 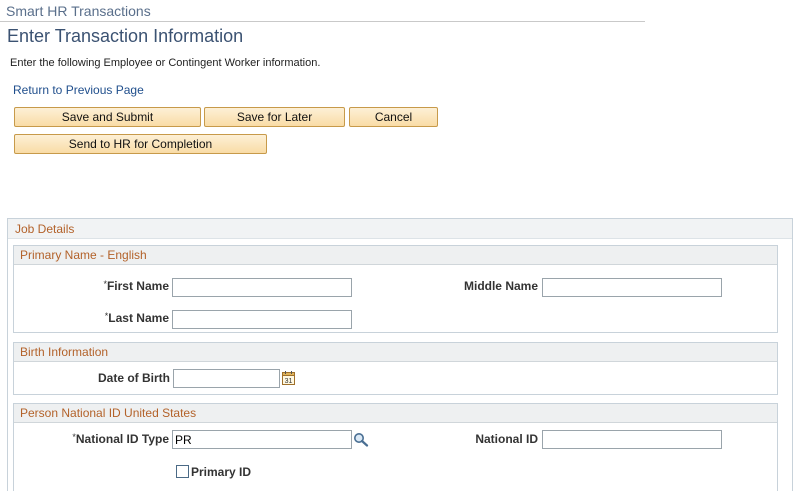 I want to click on first-name-input, so click(x=262, y=287).